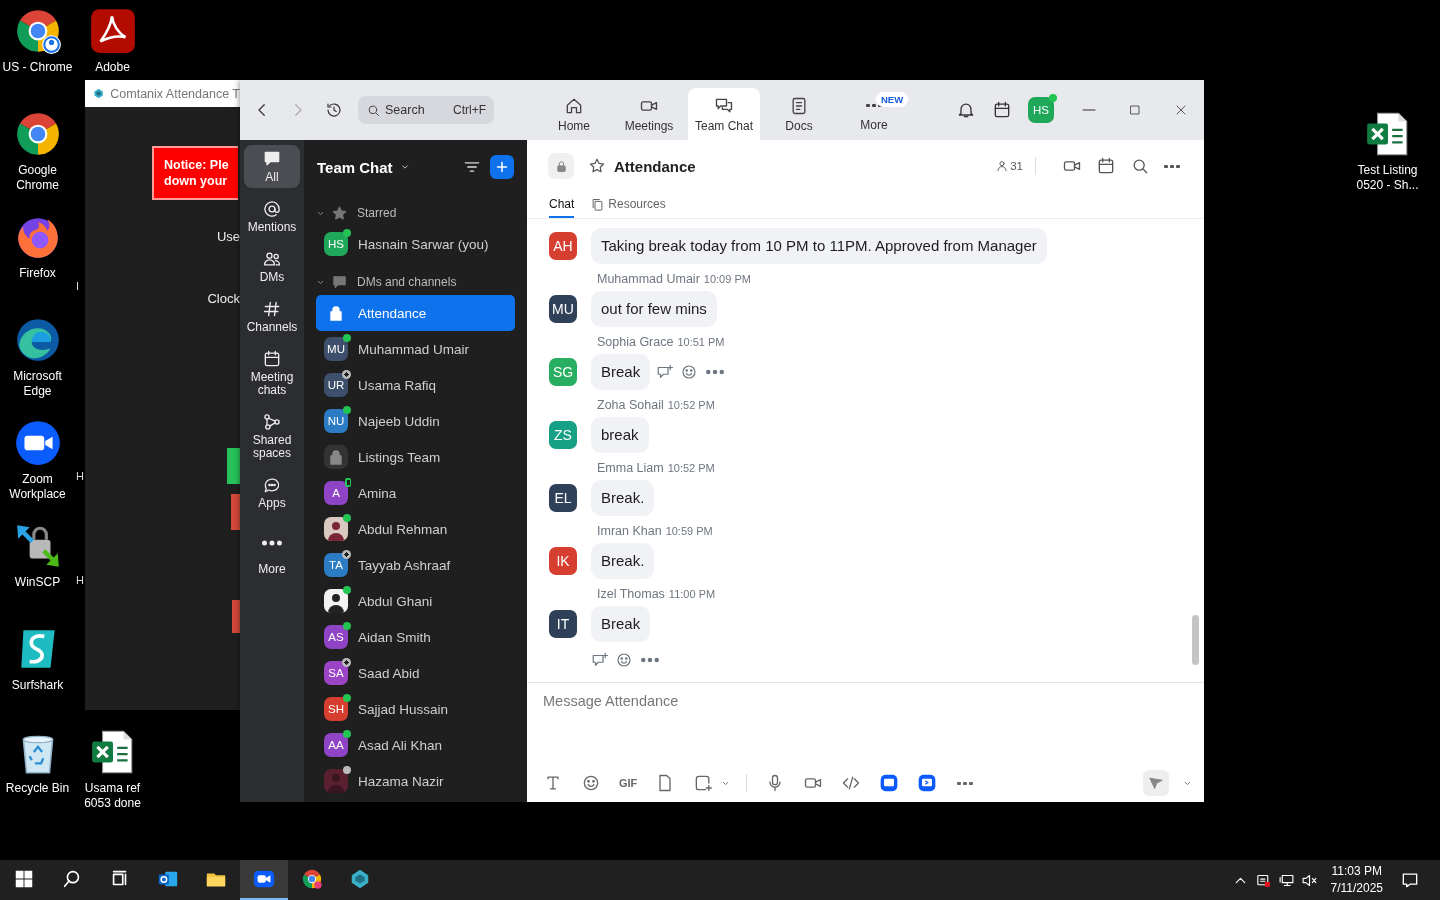 The image size is (1440, 900). Describe the element at coordinates (272, 166) in the screenshot. I see `sidebar-item: All` at that location.